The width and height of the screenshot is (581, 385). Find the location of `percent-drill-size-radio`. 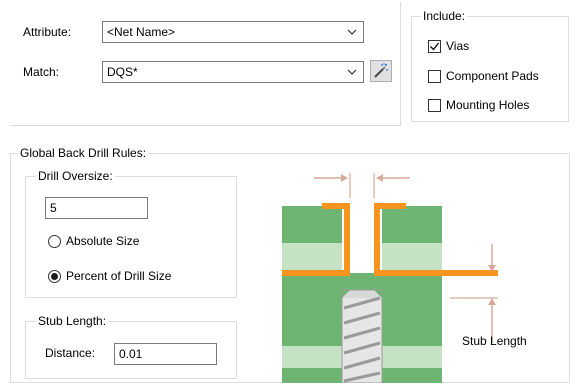

percent-drill-size-radio is located at coordinates (54, 276).